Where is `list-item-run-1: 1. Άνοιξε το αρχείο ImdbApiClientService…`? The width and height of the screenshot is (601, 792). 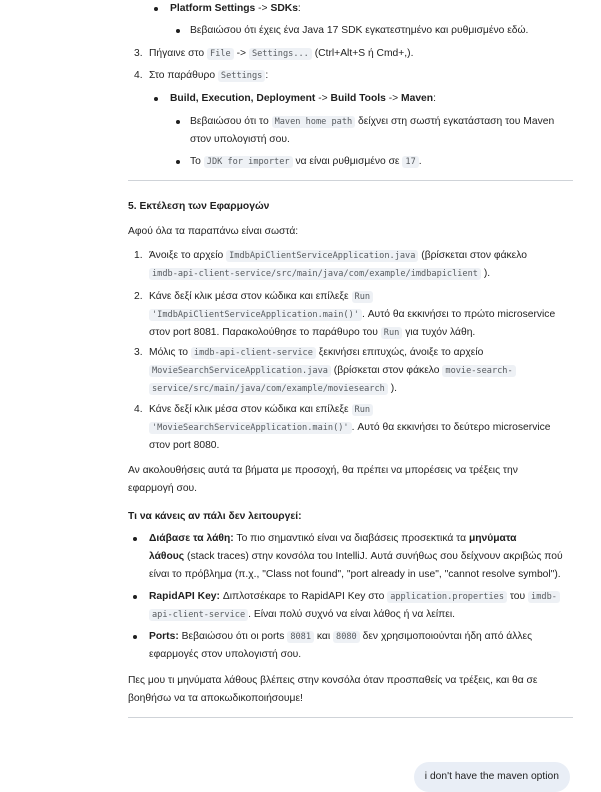
list-item-run-1: 1. Άνοιξε το αρχείο ImdbApiClientService… is located at coordinates (330, 265).